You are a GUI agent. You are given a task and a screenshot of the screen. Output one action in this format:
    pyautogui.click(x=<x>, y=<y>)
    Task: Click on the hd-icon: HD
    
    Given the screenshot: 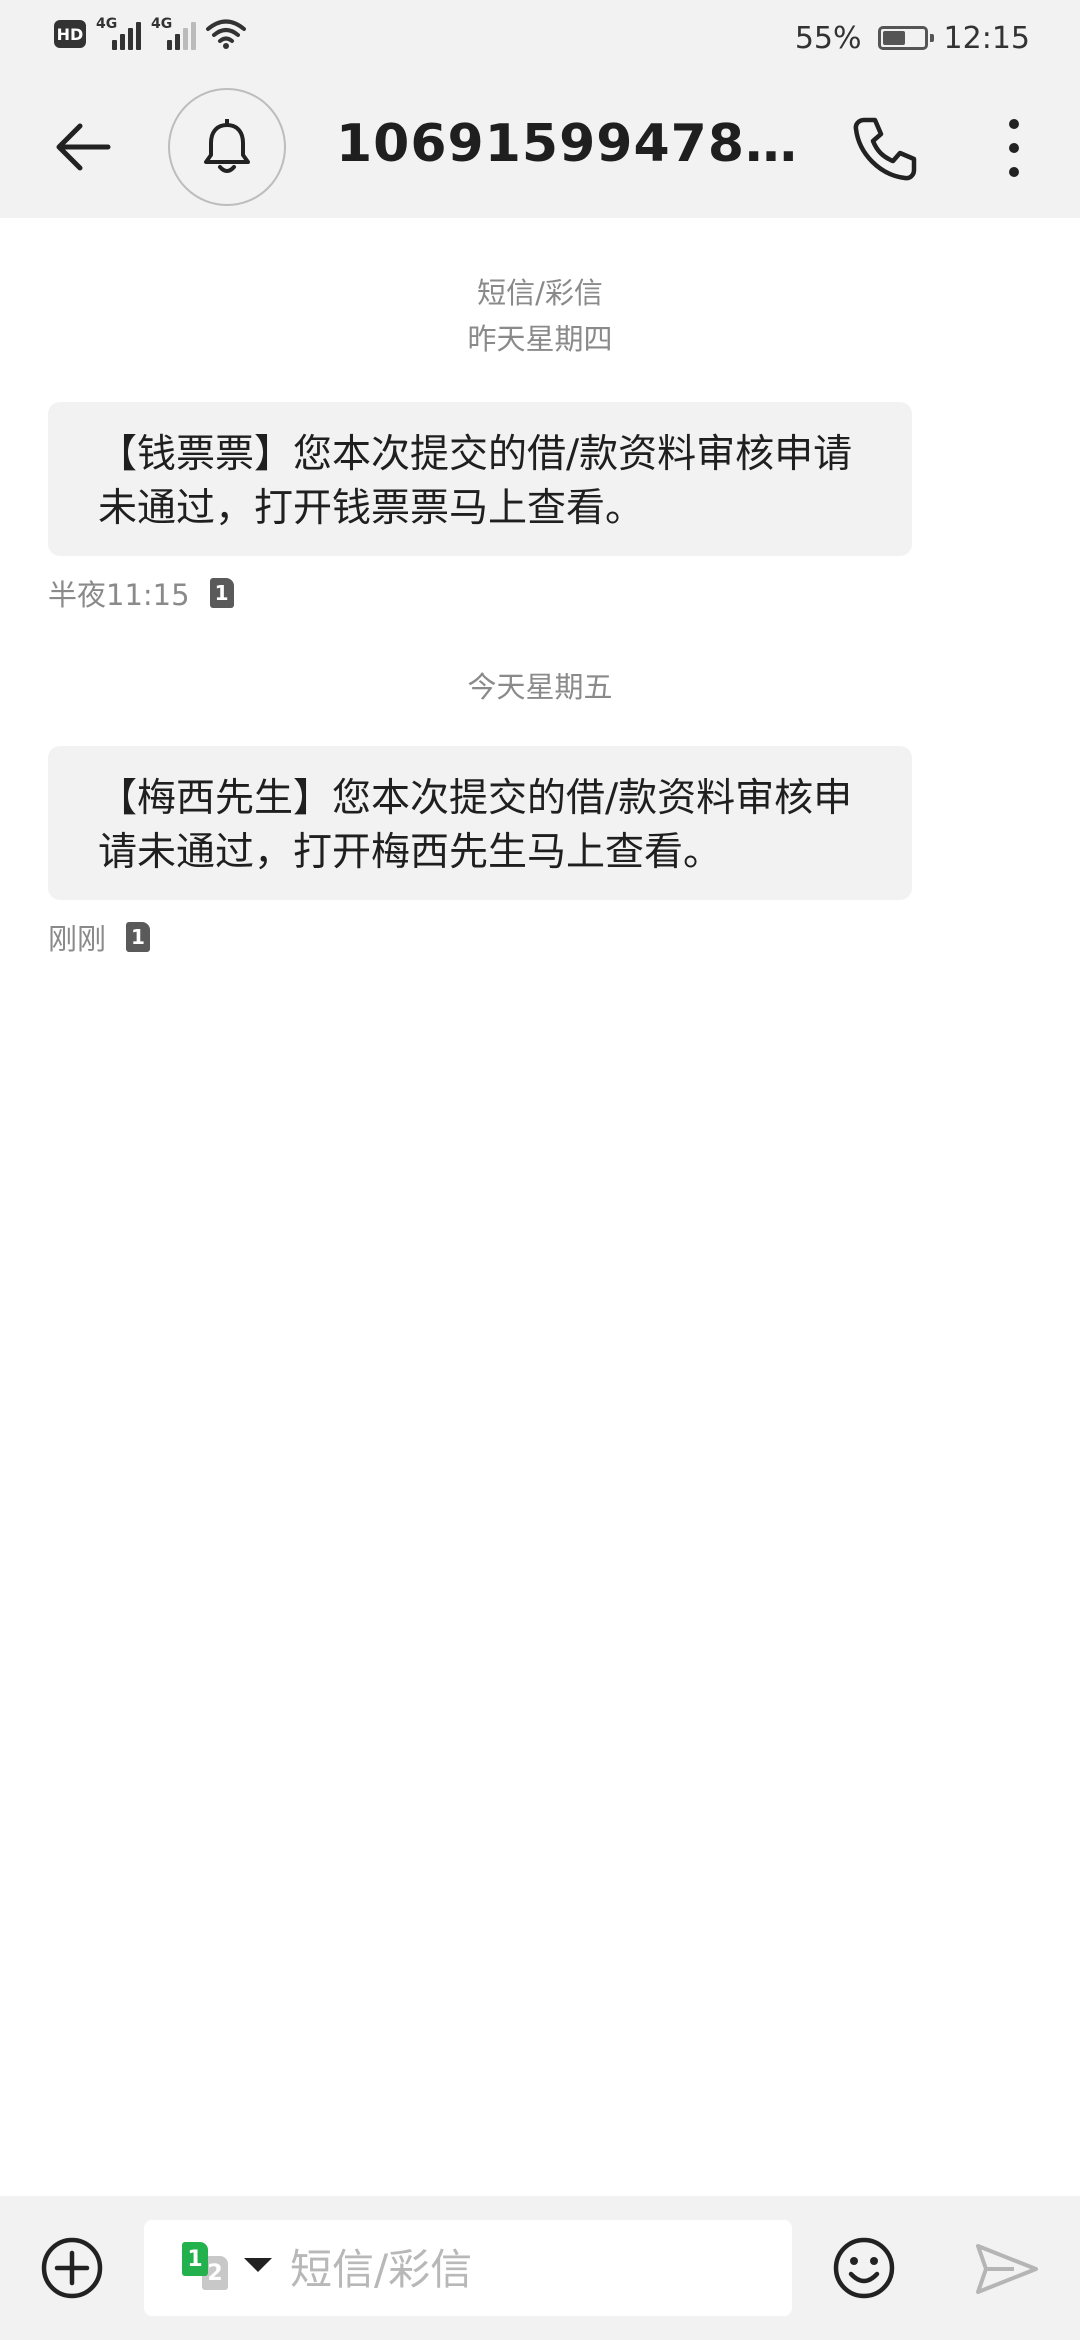 What is the action you would take?
    pyautogui.click(x=70, y=34)
    